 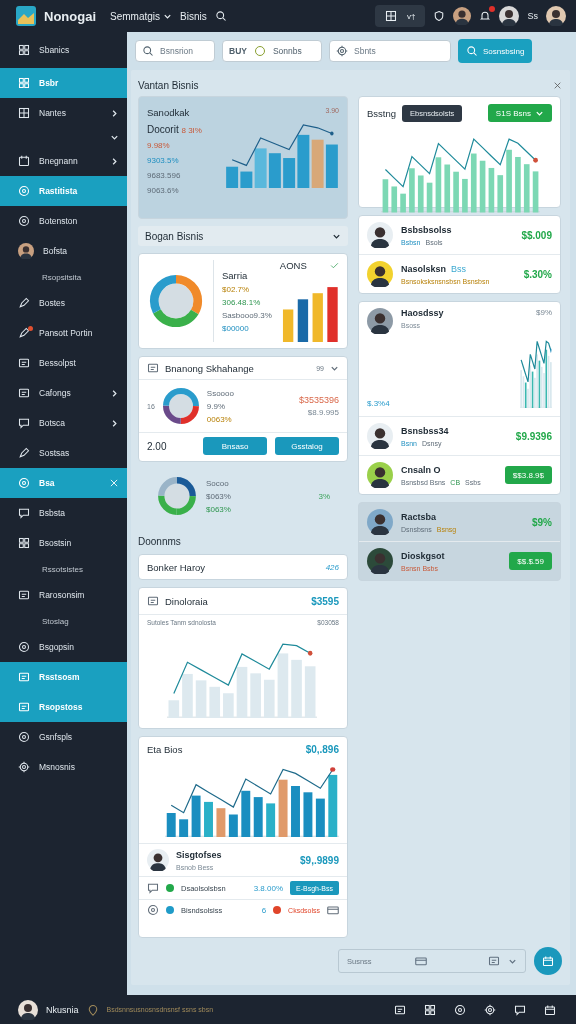 What do you see at coordinates (272, 51) in the screenshot?
I see `filter-chip: BUY Sonnbs` at bounding box center [272, 51].